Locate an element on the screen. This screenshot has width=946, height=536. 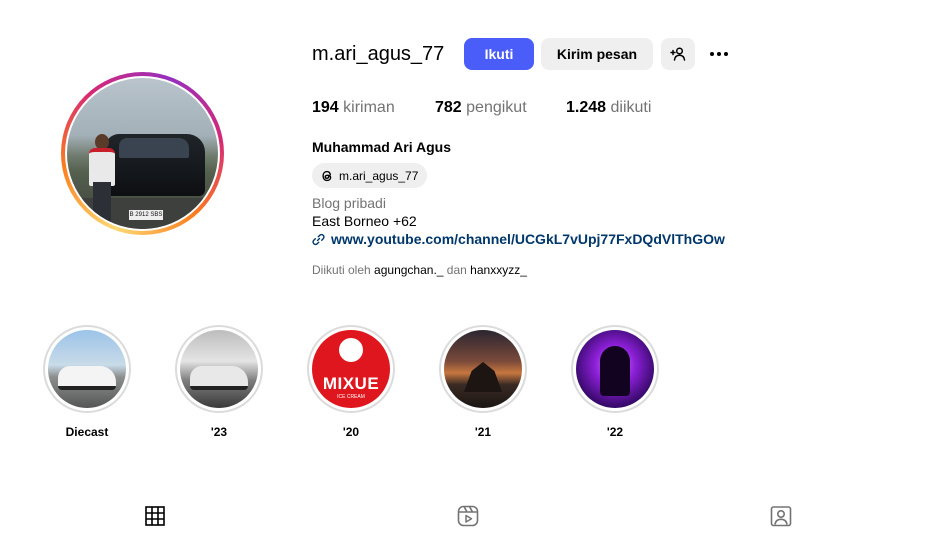
suggested-accounts-button is located at coordinates (678, 54).